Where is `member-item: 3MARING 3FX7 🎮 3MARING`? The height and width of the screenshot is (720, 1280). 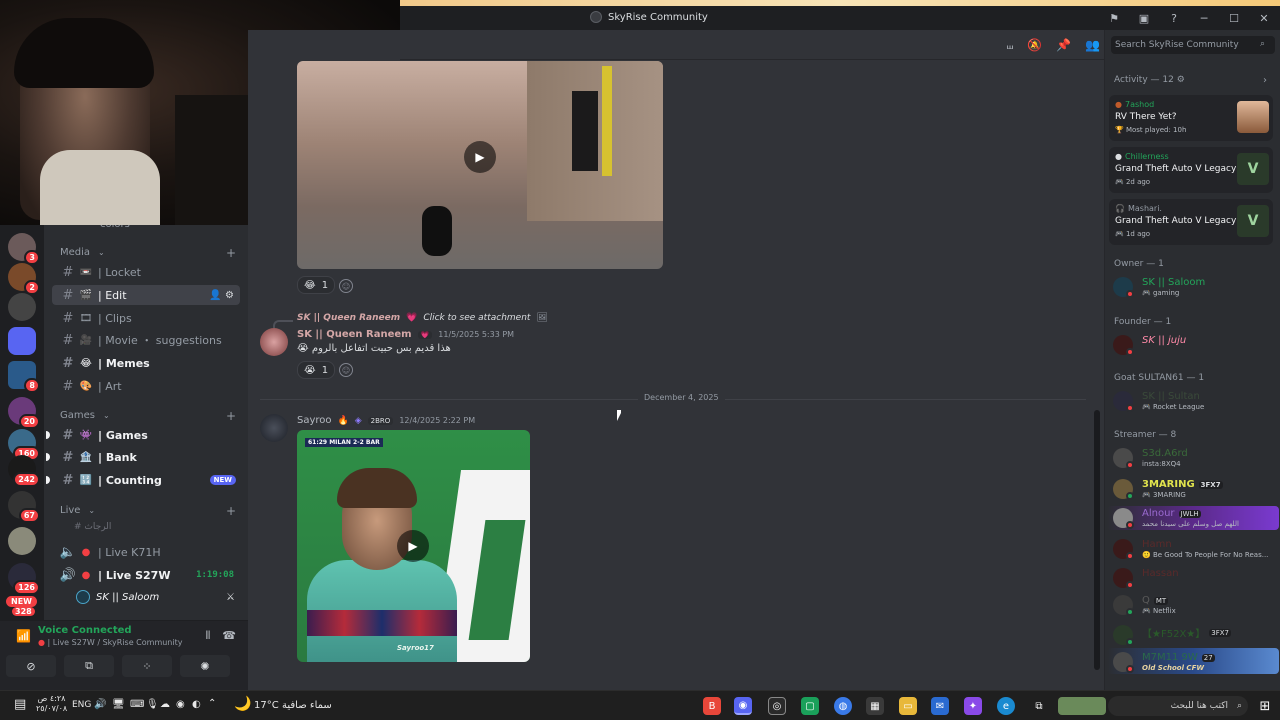
member-item: 3MARING 3FX7 🎮 3MARING is located at coordinates (1195, 489).